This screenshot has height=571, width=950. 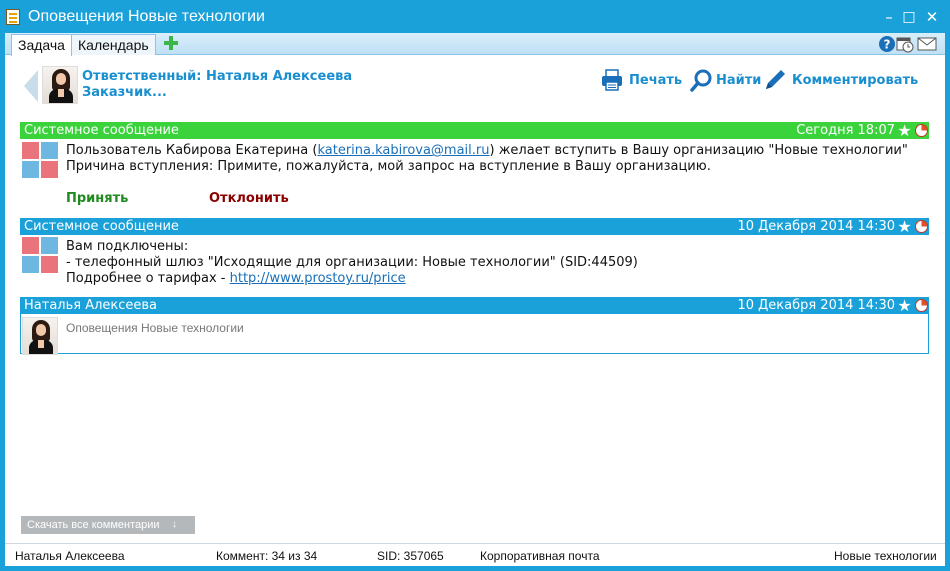 I want to click on back-arrow-icon, so click(x=31, y=86).